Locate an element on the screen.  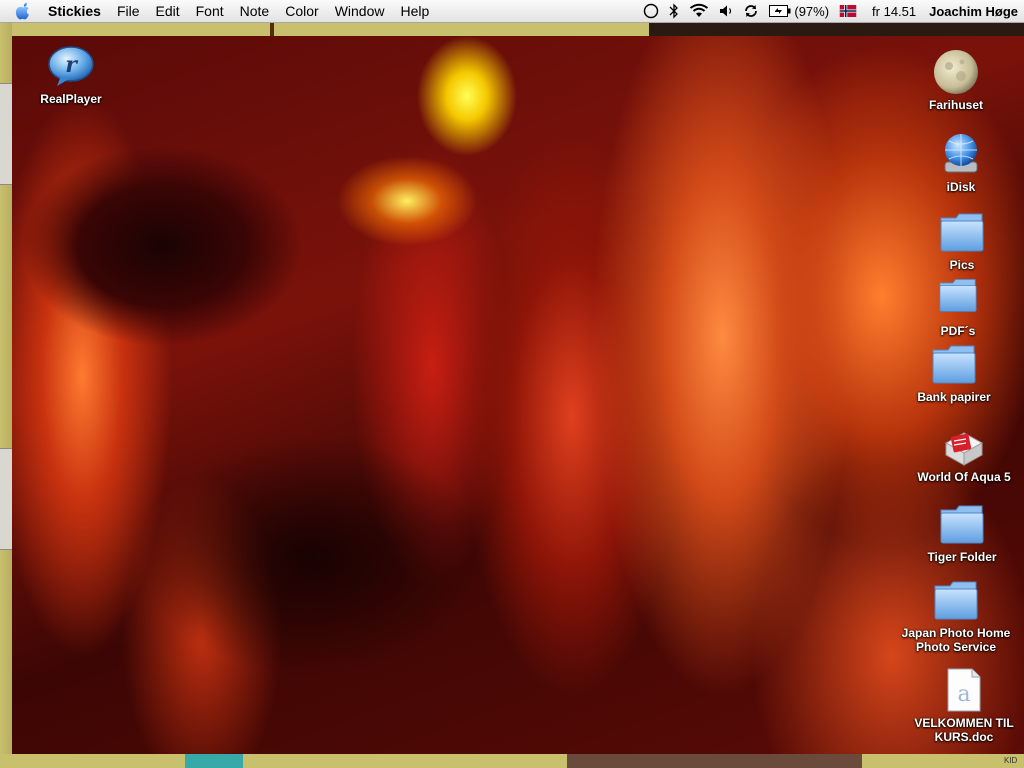
installer-package-icon is located at coordinates (964, 444).